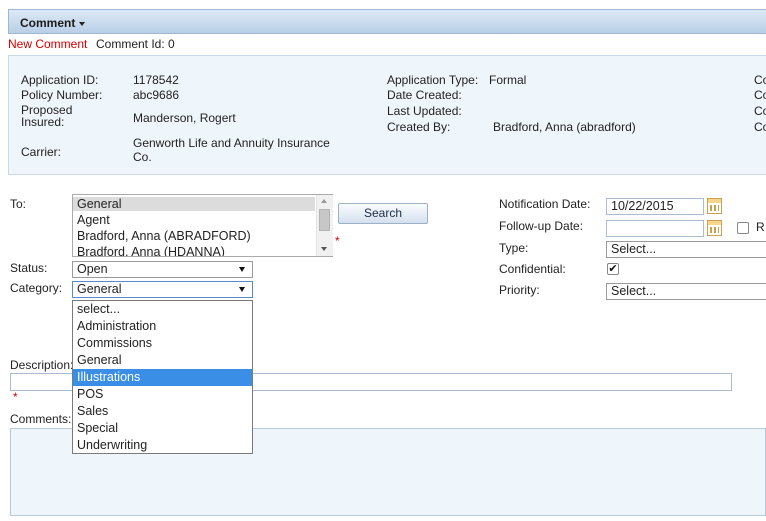  I want to click on category-option-sales: Sales, so click(162, 411).